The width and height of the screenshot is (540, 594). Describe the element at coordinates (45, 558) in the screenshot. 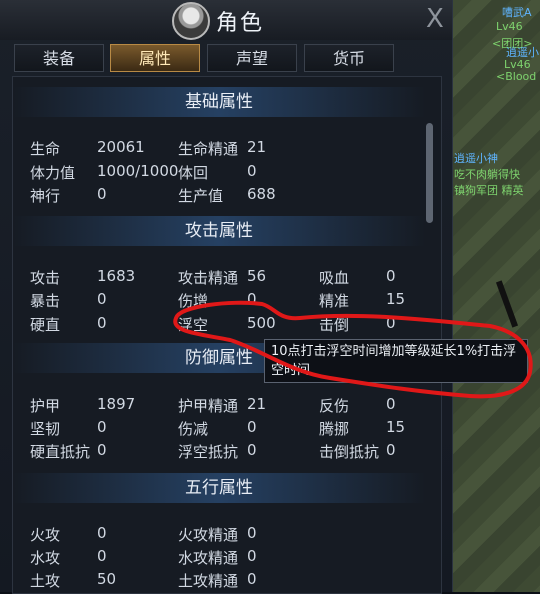

I see `stat-label: 水攻` at that location.